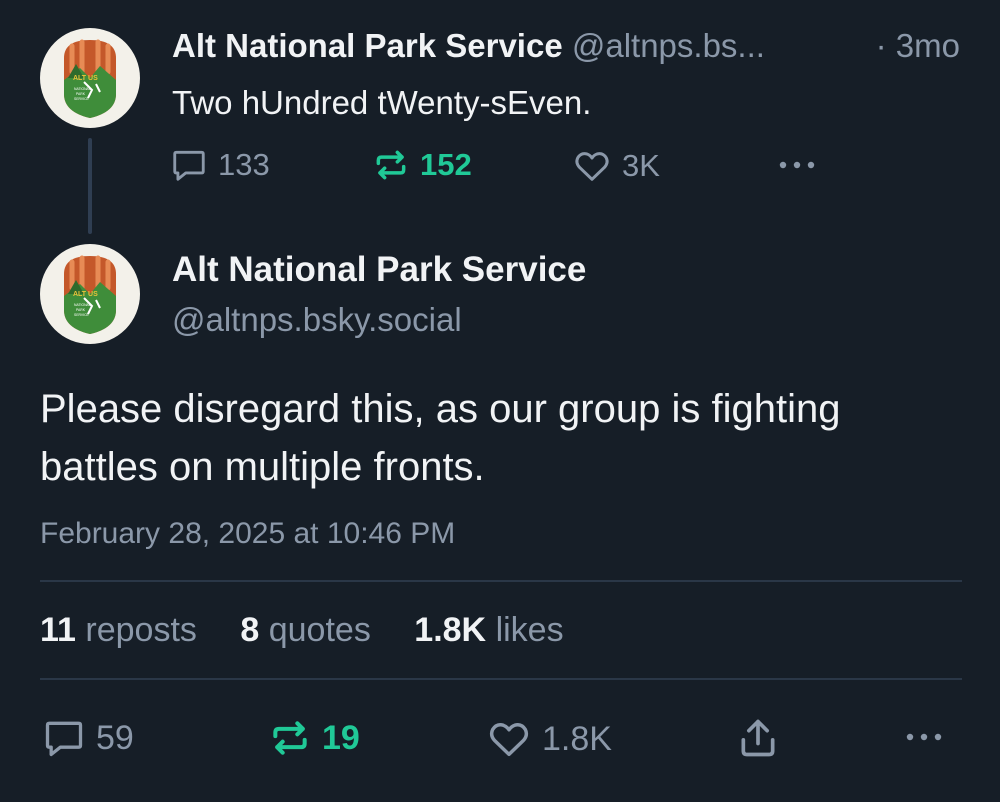 The height and width of the screenshot is (802, 1000). Describe the element at coordinates (248, 533) in the screenshot. I see `post-timestamp: February 28, 2025 at 10:46 PM` at that location.